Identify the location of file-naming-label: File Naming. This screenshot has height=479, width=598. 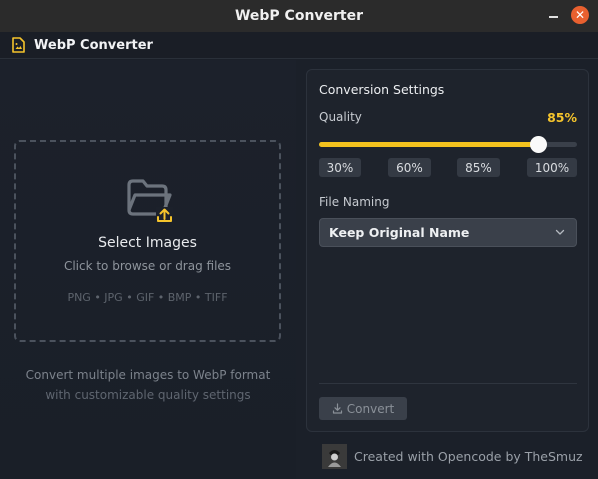
(354, 202).